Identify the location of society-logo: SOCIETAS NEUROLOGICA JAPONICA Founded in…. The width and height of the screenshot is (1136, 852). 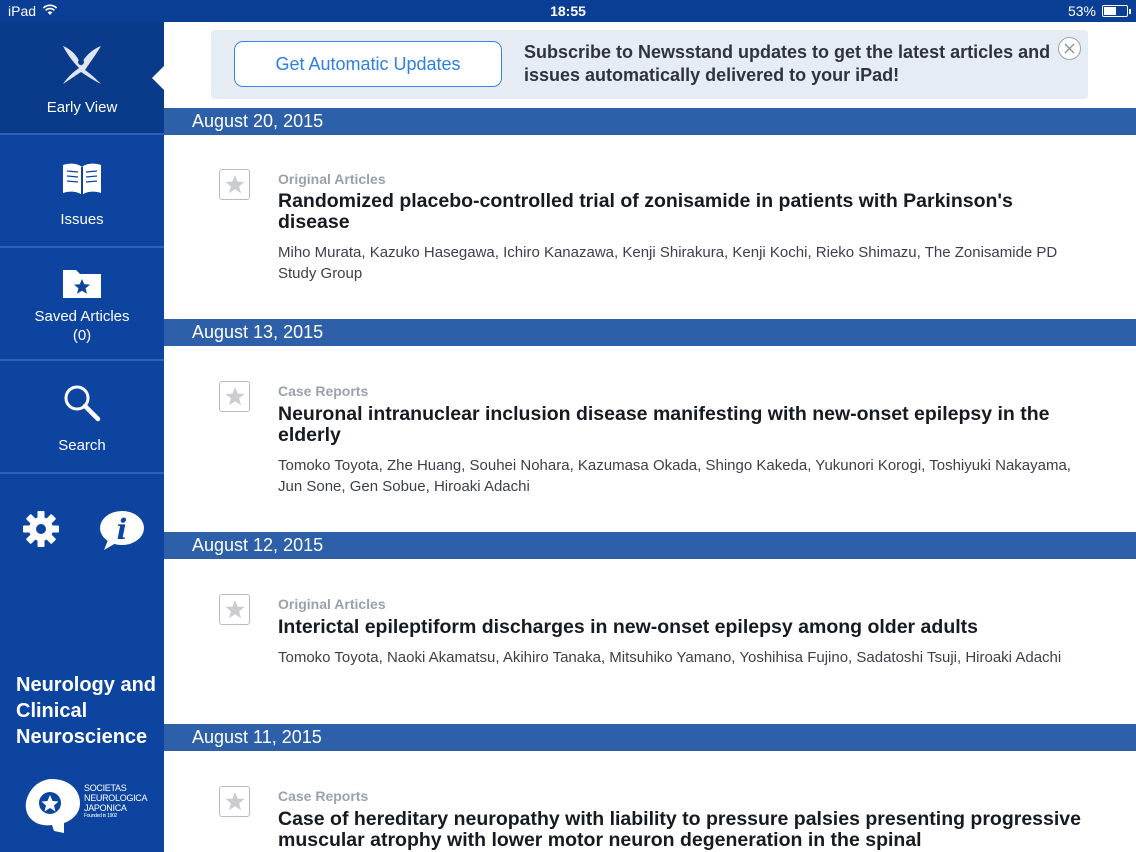
(85, 806).